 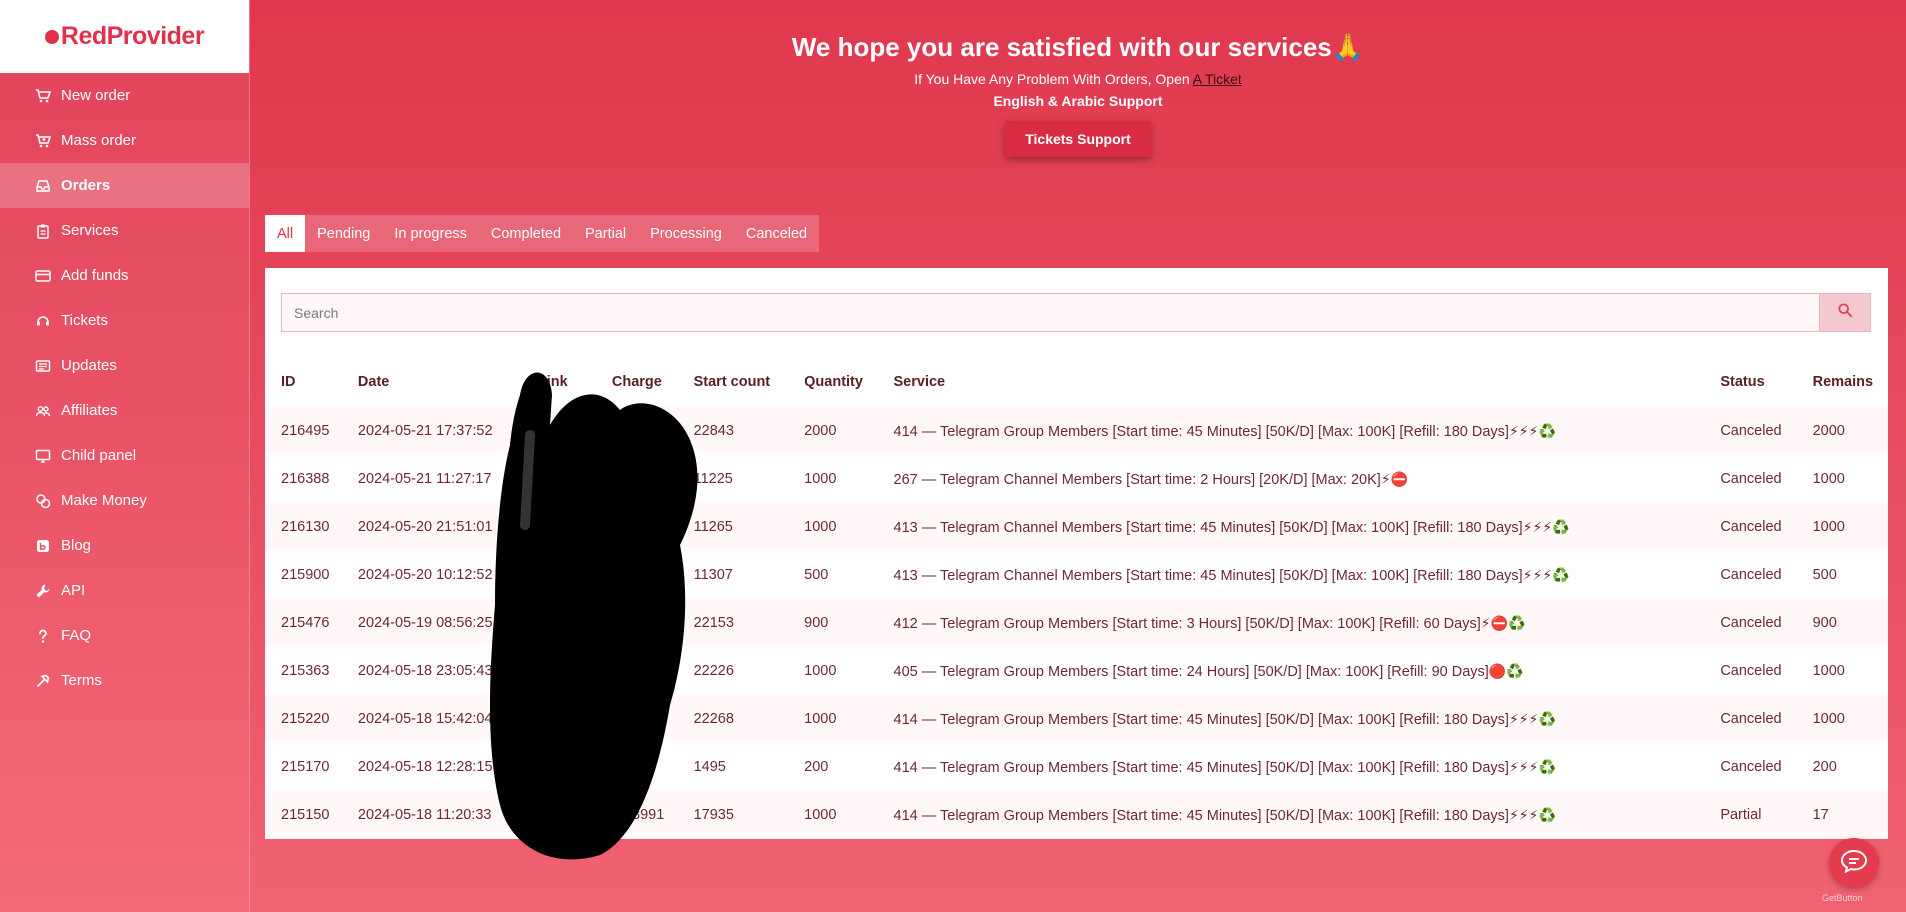 I want to click on tab-in-progress: In progress, so click(x=430, y=233).